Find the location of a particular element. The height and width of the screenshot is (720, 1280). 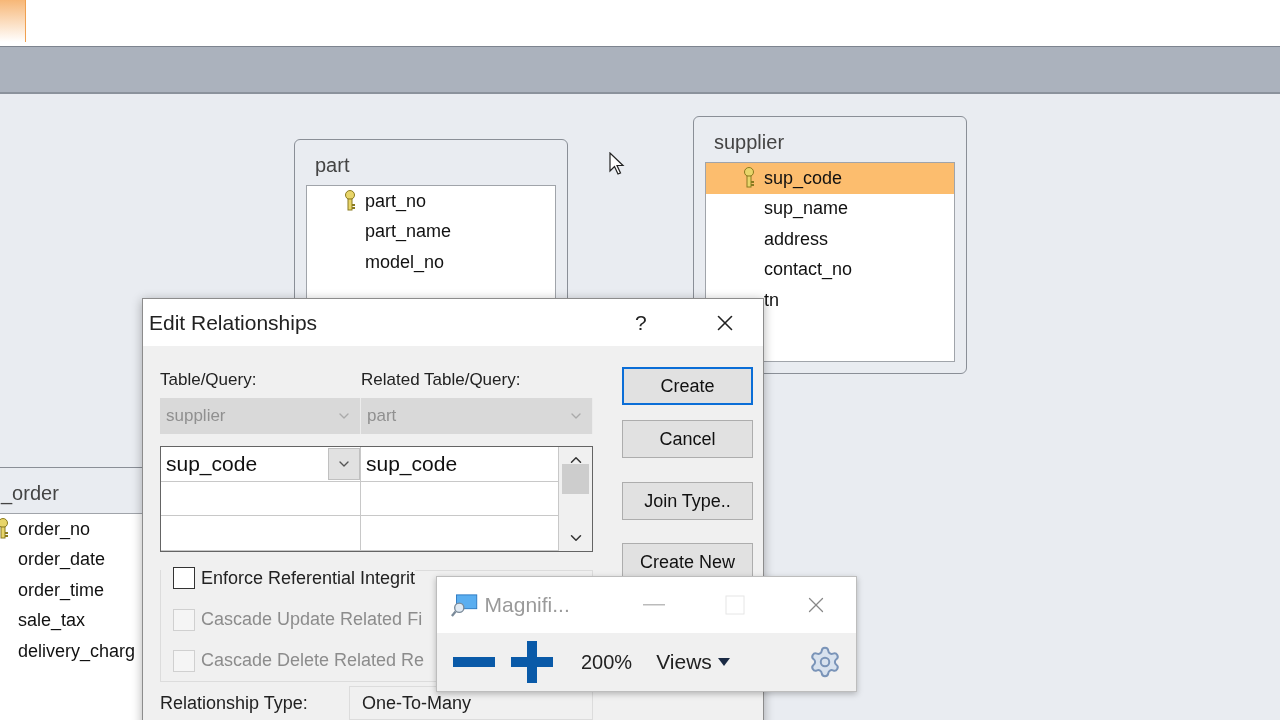

option-checkbox: Enforce Referential Integrit is located at coordinates (294, 578).